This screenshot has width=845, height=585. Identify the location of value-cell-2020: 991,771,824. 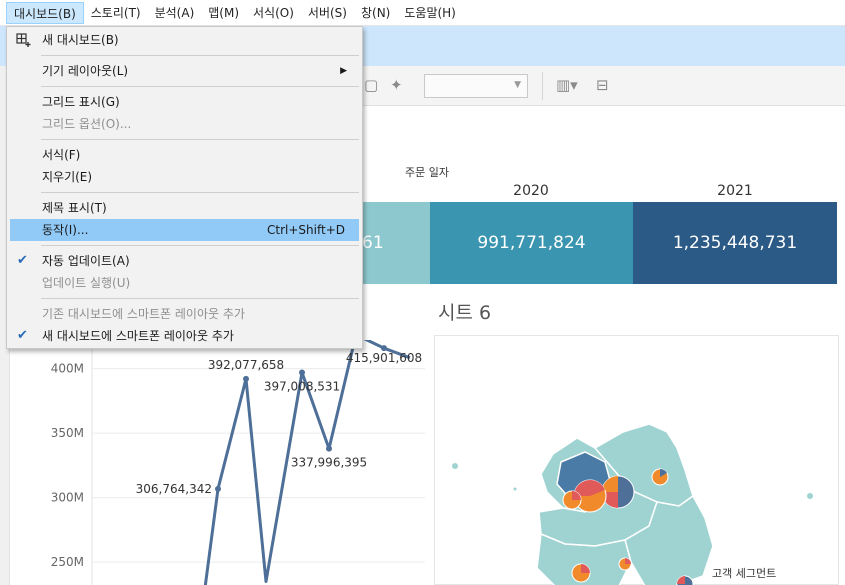
(531, 243).